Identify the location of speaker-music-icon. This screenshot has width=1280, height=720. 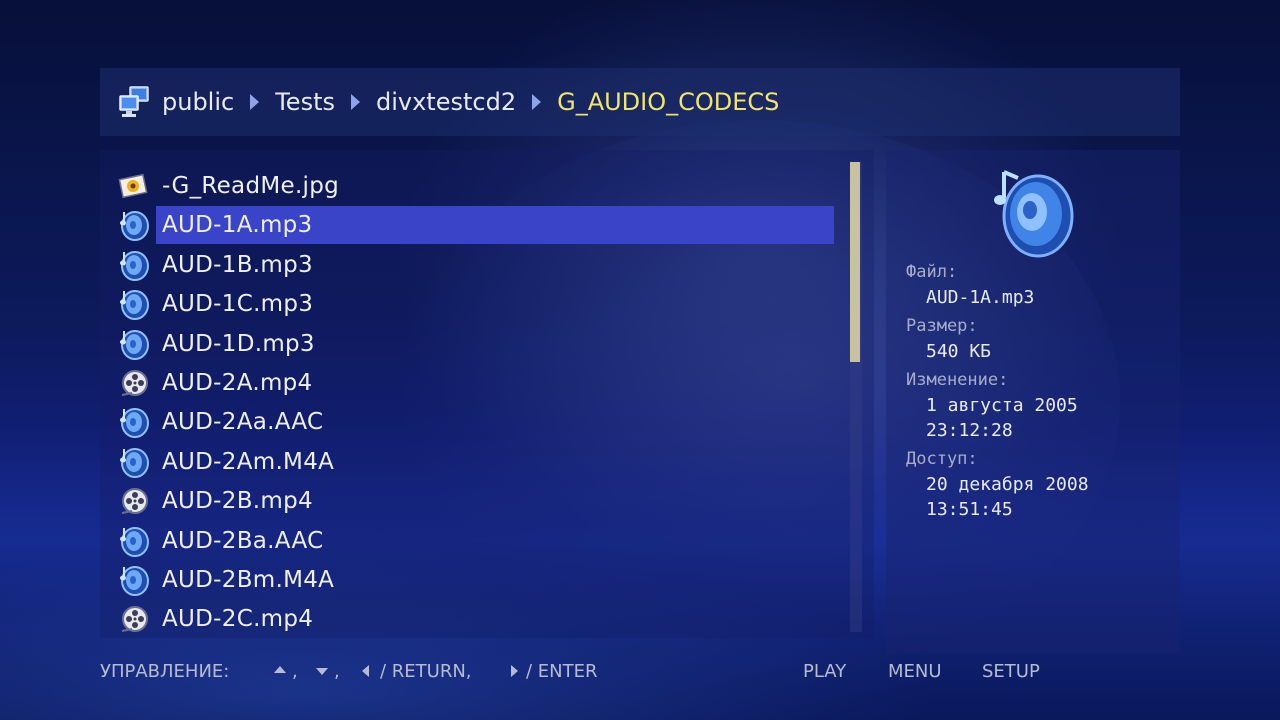
(1034, 214).